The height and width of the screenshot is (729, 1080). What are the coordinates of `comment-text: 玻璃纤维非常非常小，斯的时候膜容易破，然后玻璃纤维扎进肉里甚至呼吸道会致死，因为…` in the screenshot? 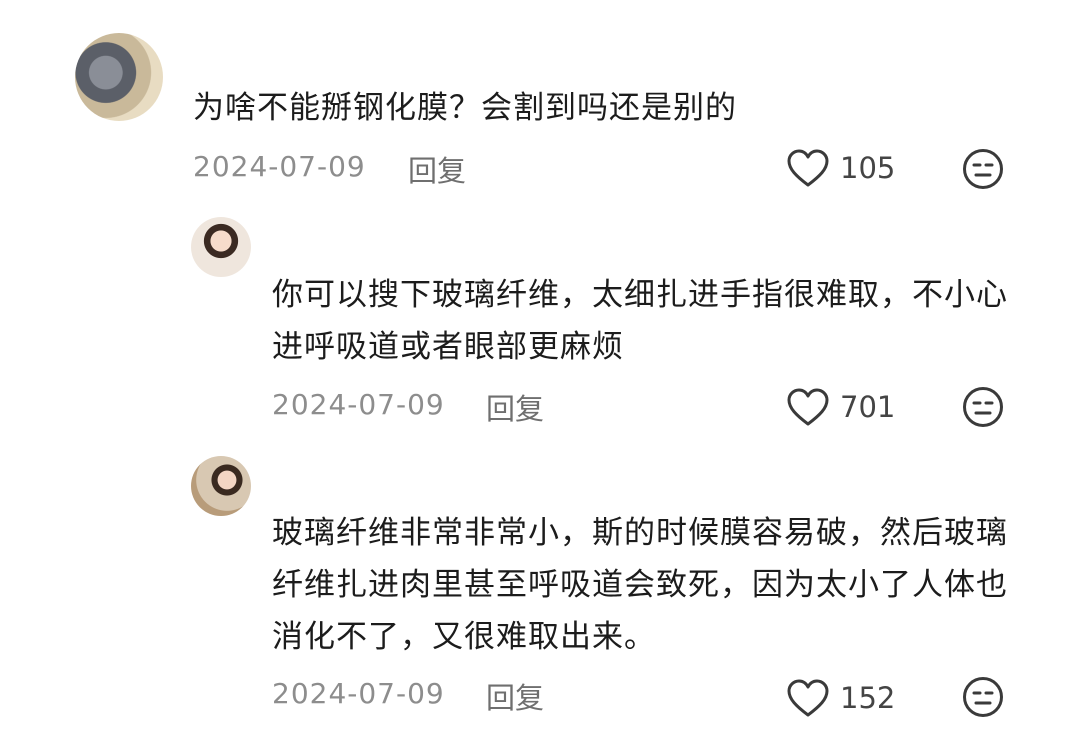 It's located at (640, 585).